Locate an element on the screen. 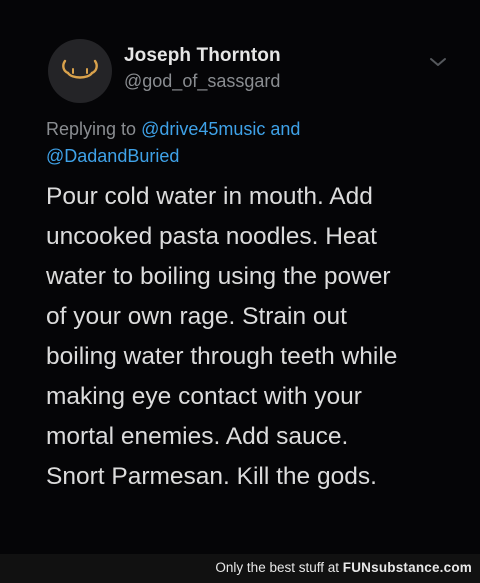  tweet-text-line: Pour cold water in mouth. Add is located at coordinates (209, 196).